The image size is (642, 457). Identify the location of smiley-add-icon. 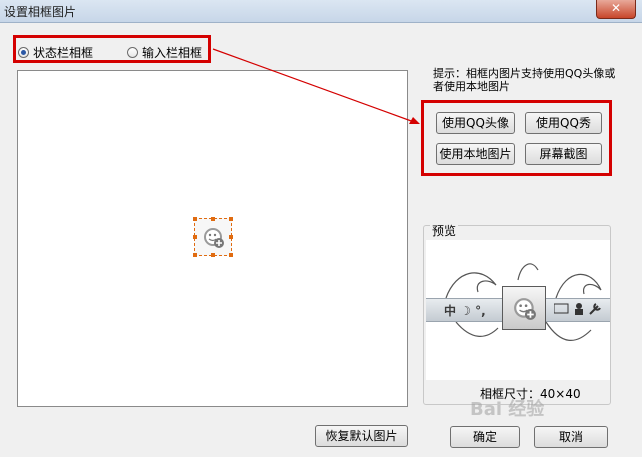
(525, 309).